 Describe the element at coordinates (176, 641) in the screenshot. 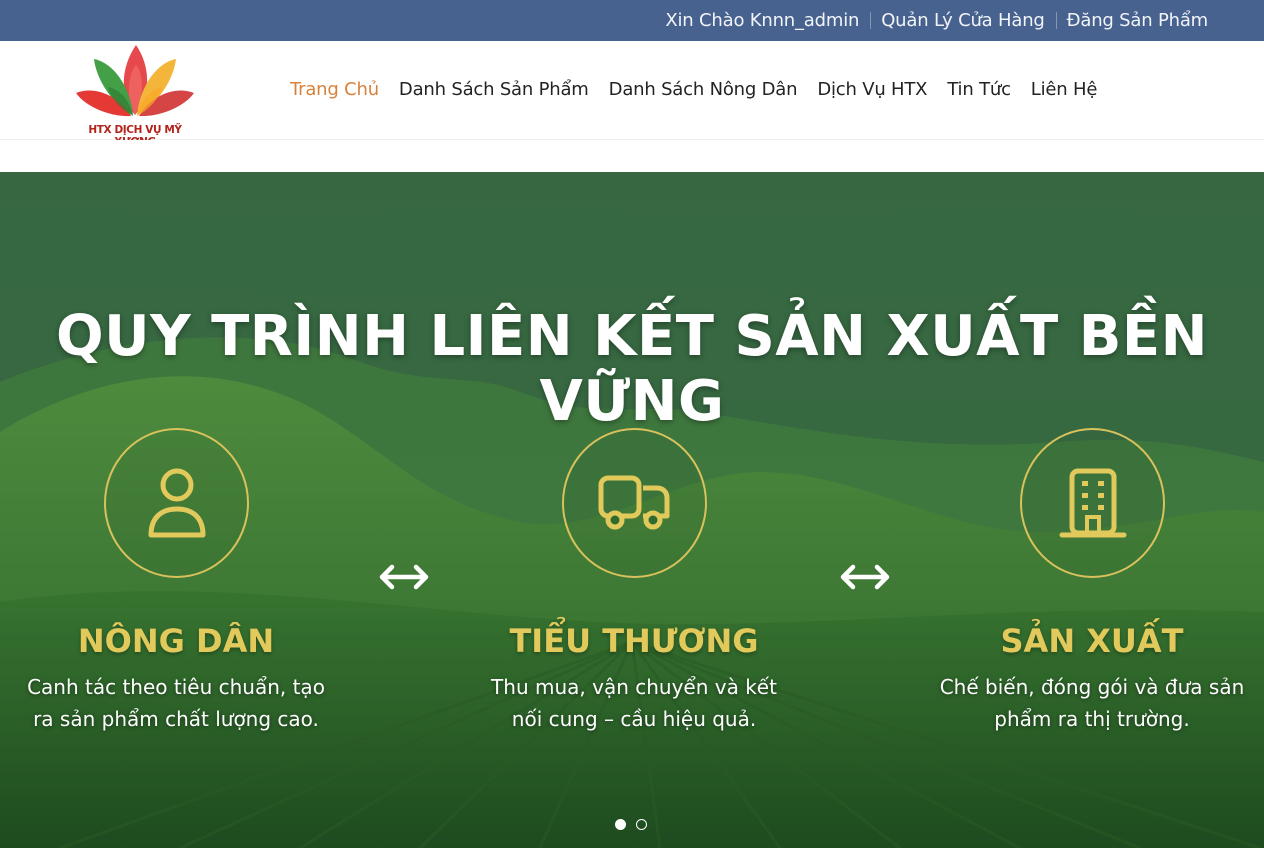

I see `step-farmer-title: NÔNG DÂN` at that location.